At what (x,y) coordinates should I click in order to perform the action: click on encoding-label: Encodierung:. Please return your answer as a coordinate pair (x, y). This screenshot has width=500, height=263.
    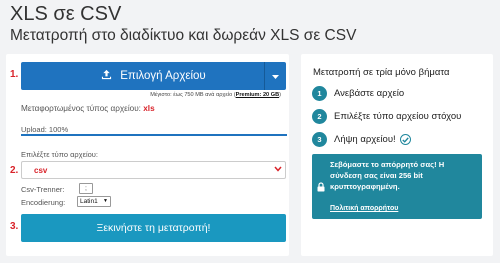
    Looking at the image, I should click on (43, 202).